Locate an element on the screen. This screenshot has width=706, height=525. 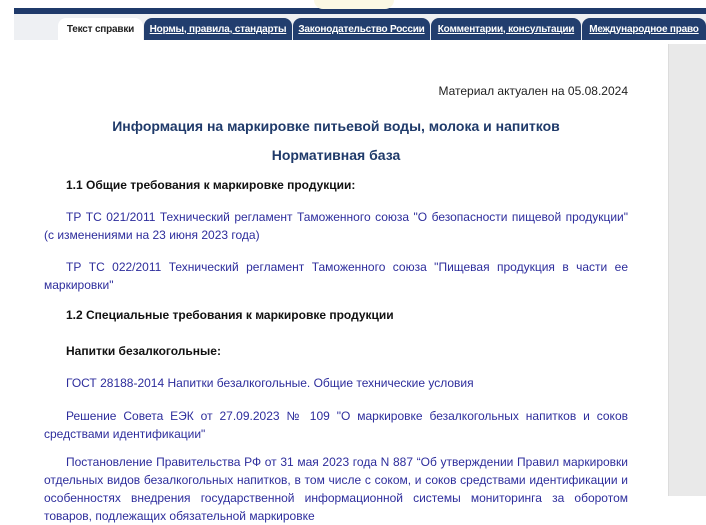
top-bar-accent is located at coordinates (354, 4).